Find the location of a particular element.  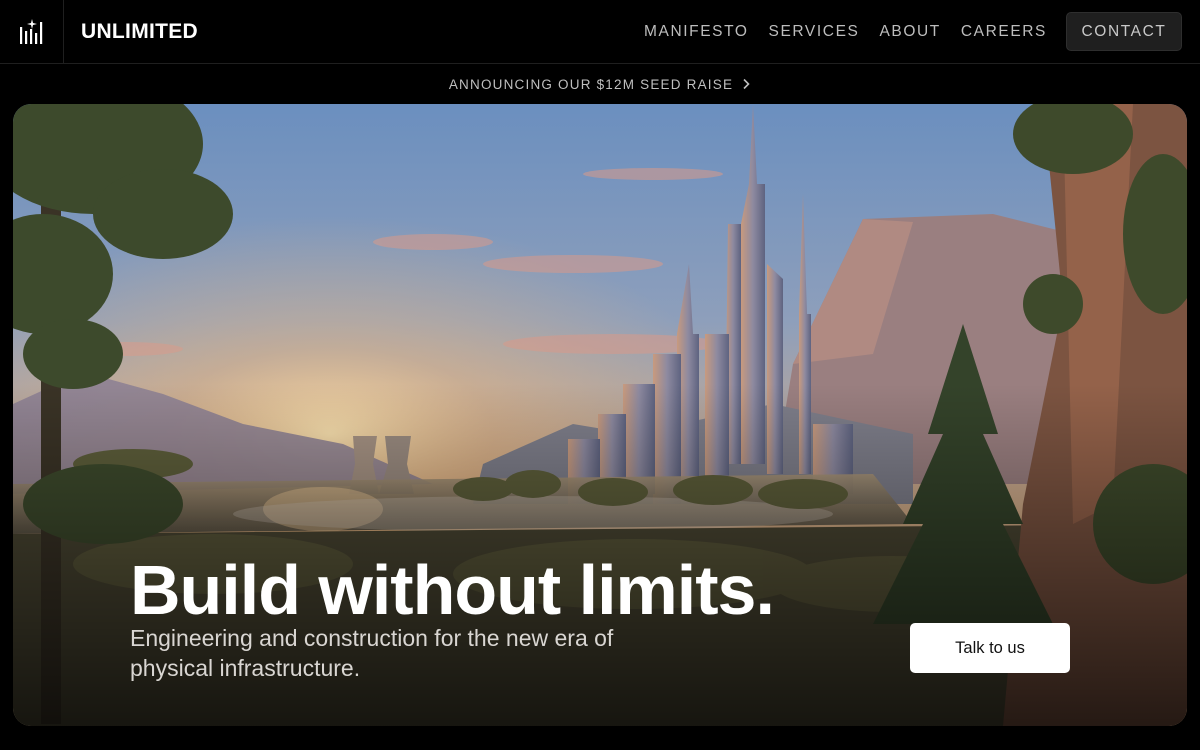

nav-link-careers: CAREERS is located at coordinates (1004, 32).